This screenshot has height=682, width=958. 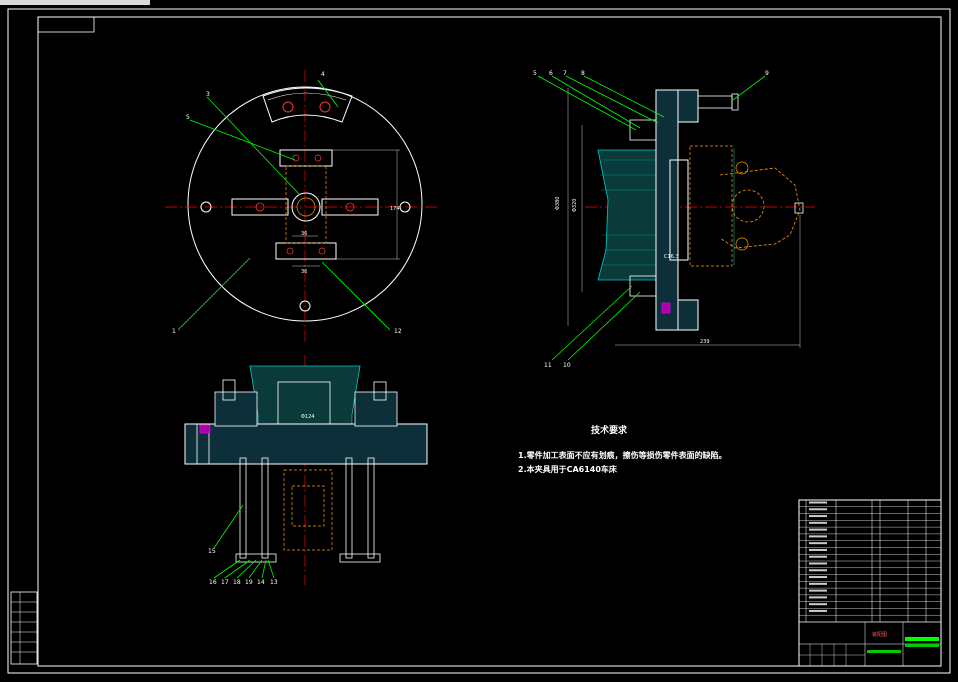 I want to click on callout-12: 12, so click(x=398, y=331).